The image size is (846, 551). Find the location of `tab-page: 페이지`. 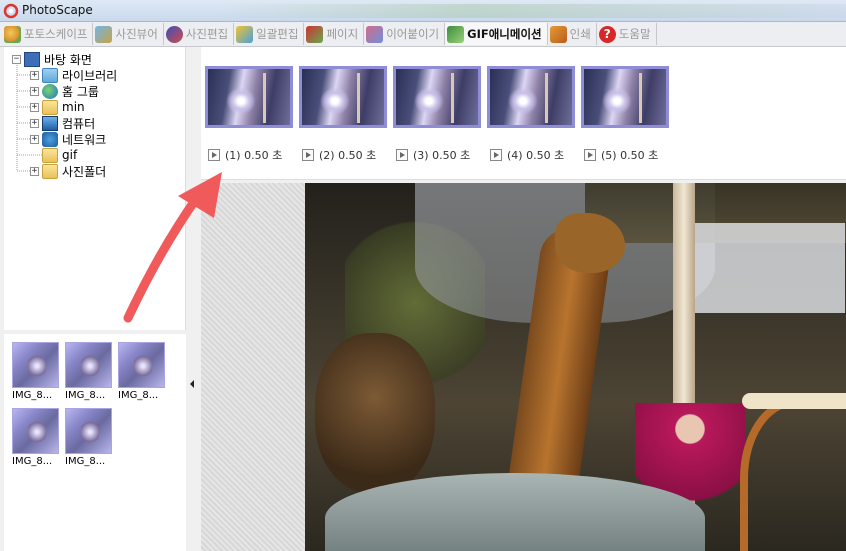

tab-page: 페이지 is located at coordinates (334, 34).